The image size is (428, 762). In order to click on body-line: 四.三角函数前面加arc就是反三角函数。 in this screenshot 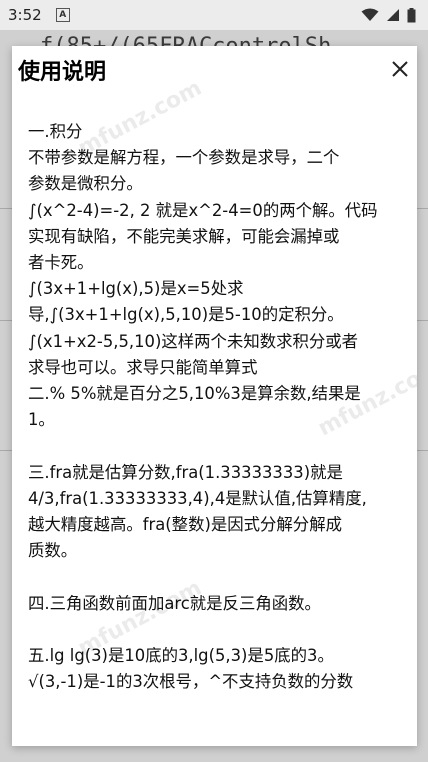, I will do `click(174, 603)`.